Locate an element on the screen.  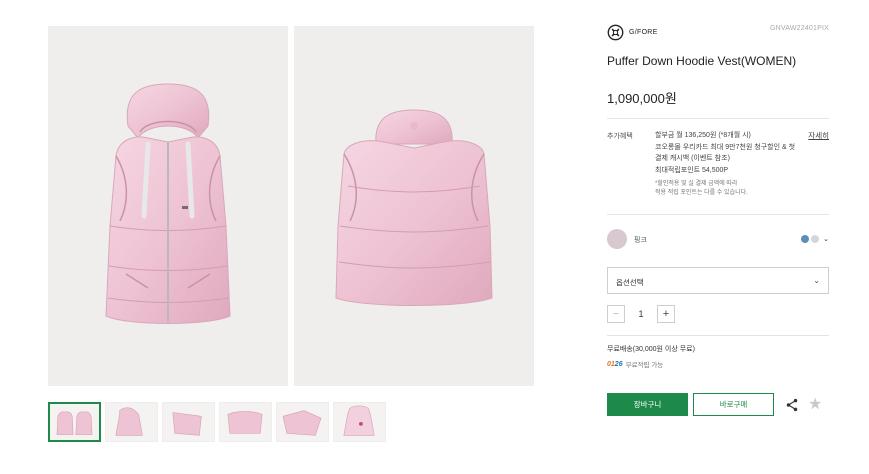
product-code: GNVAW22401PIX is located at coordinates (799, 28).